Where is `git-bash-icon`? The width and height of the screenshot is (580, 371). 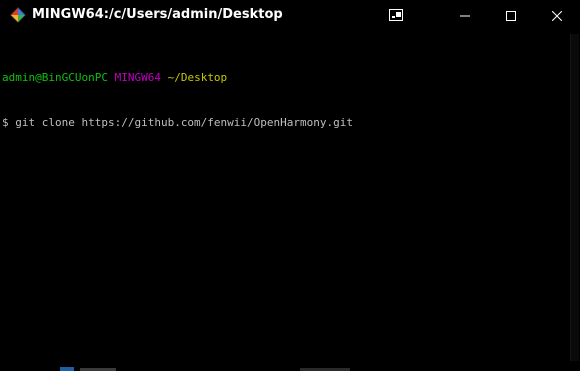 git-bash-icon is located at coordinates (18, 15).